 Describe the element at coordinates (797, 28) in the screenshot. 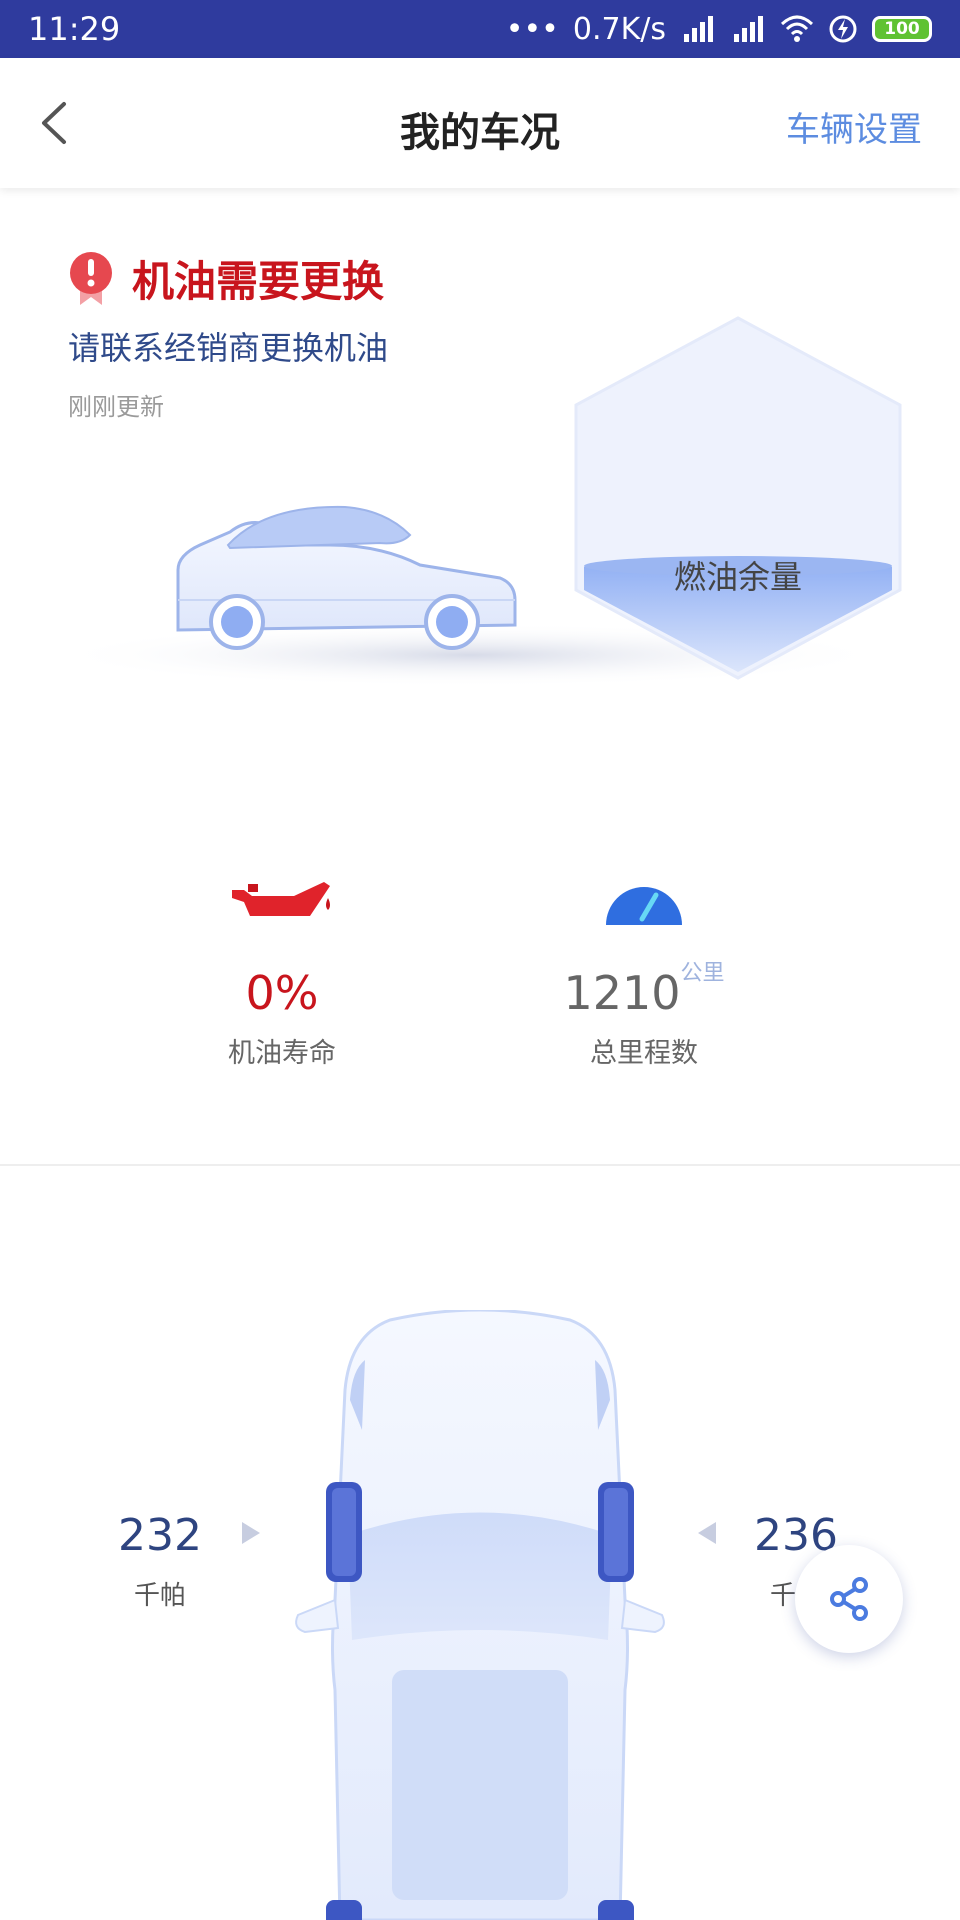

I see `wifi-icon` at that location.